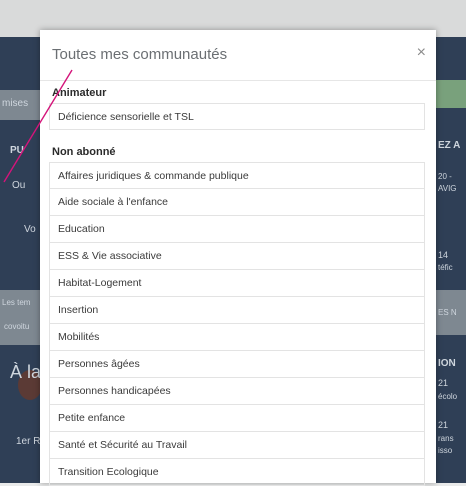 This screenshot has width=466, height=486. I want to click on annotation-line, so click(38, 126).